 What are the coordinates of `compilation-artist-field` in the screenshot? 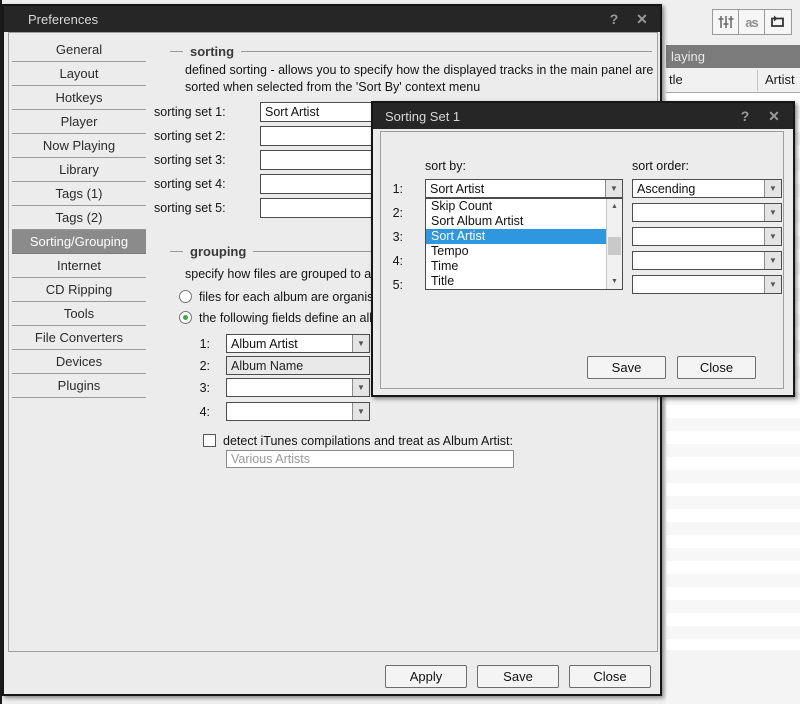 It's located at (370, 459).